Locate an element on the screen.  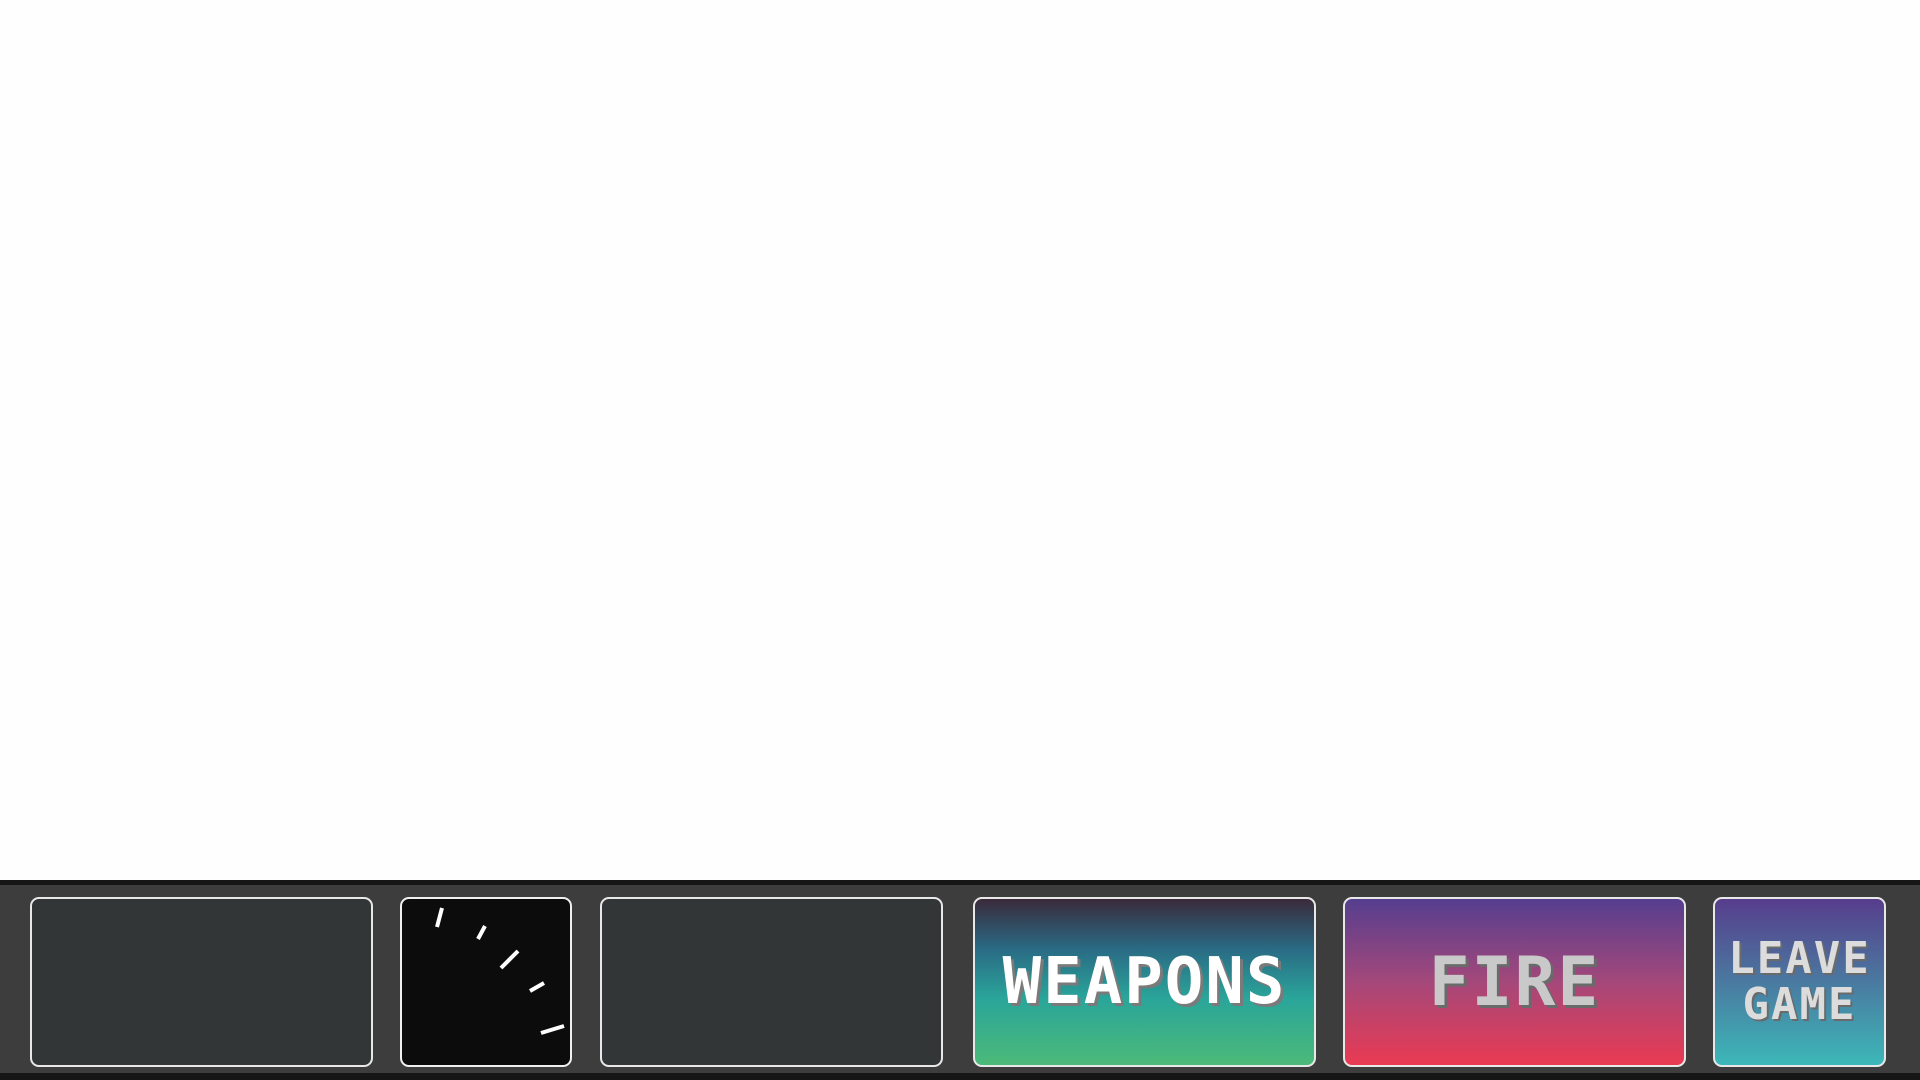
fire-button-label: FIRE is located at coordinates (1514, 982).